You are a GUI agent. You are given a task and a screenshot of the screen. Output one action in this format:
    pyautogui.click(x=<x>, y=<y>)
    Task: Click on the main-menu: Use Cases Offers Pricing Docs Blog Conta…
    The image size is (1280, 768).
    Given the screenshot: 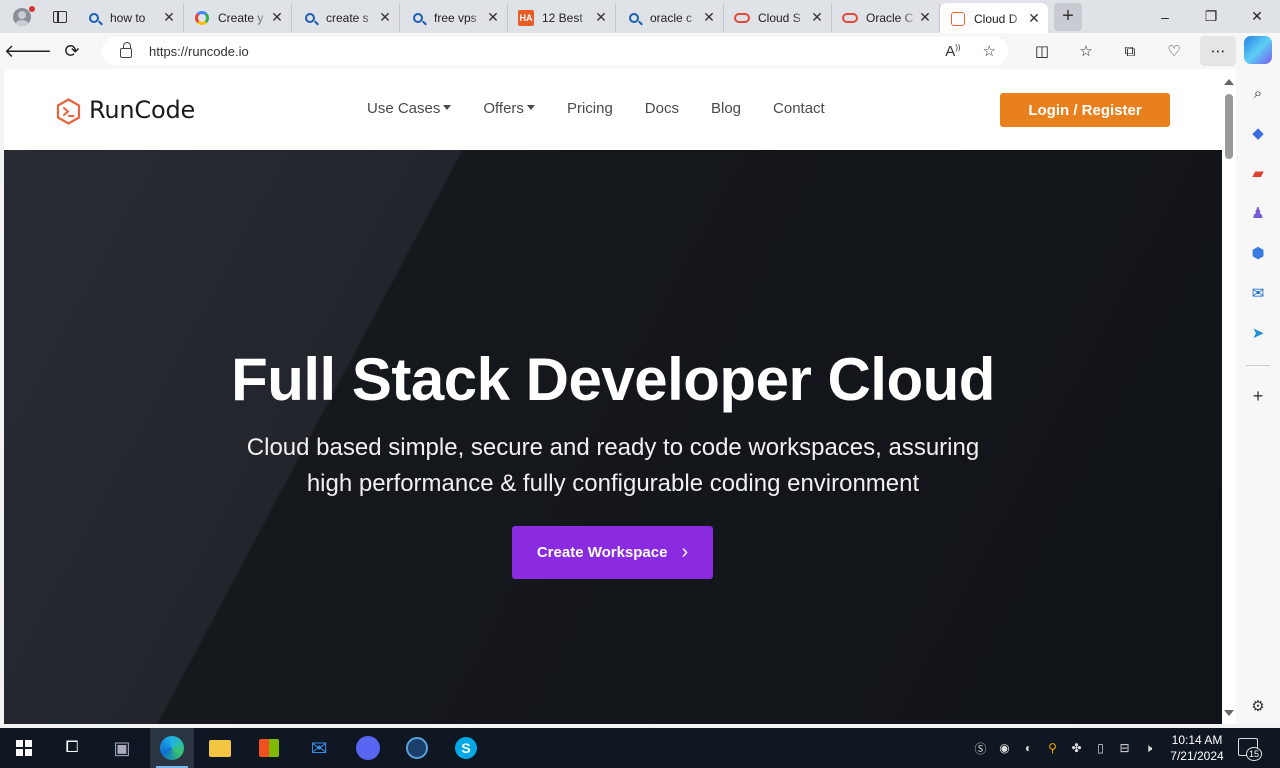 What is the action you would take?
    pyautogui.click(x=596, y=108)
    